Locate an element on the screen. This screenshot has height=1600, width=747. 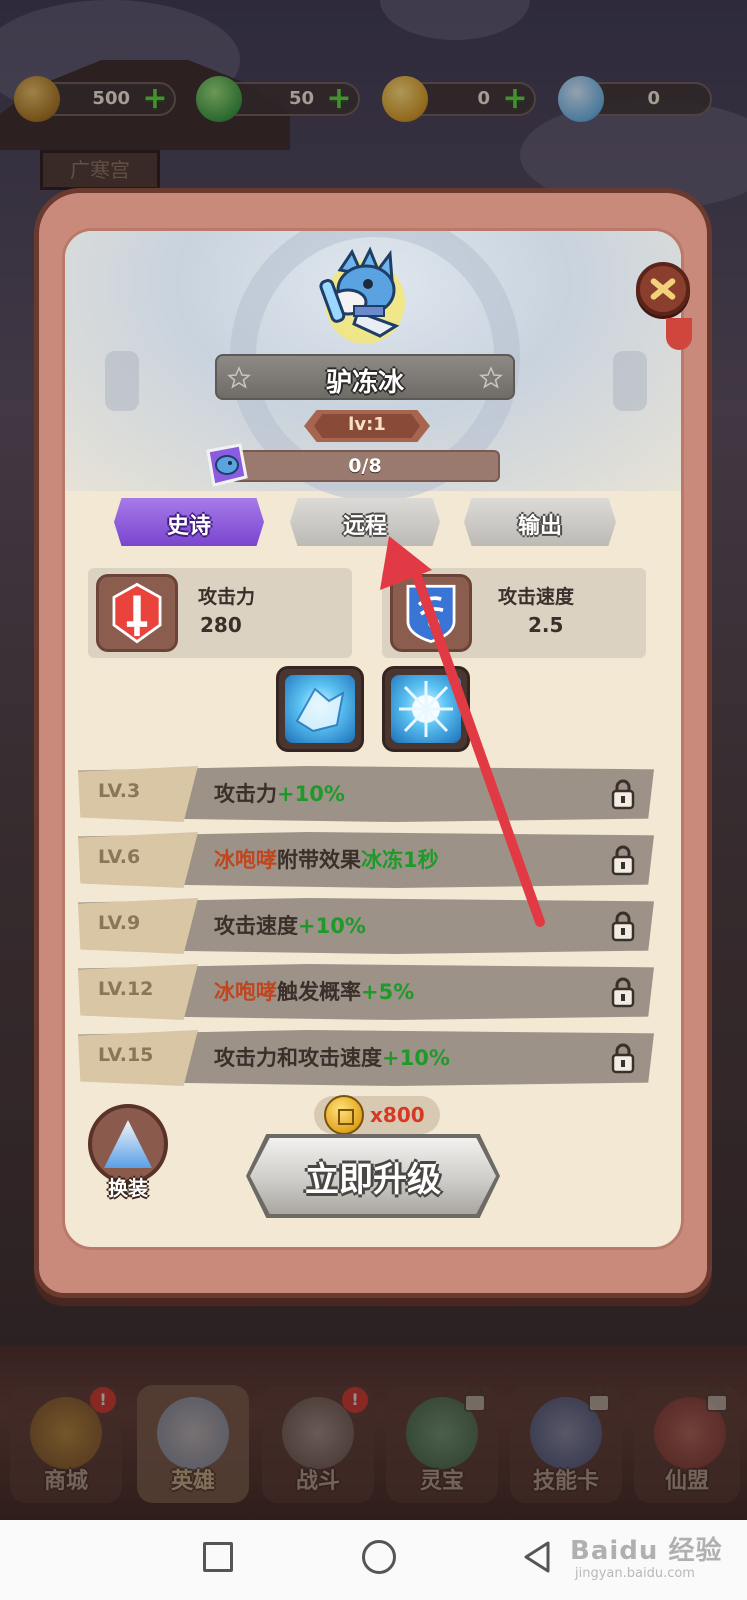
stat-attack: 攻击力 280 is located at coordinates (220, 613).